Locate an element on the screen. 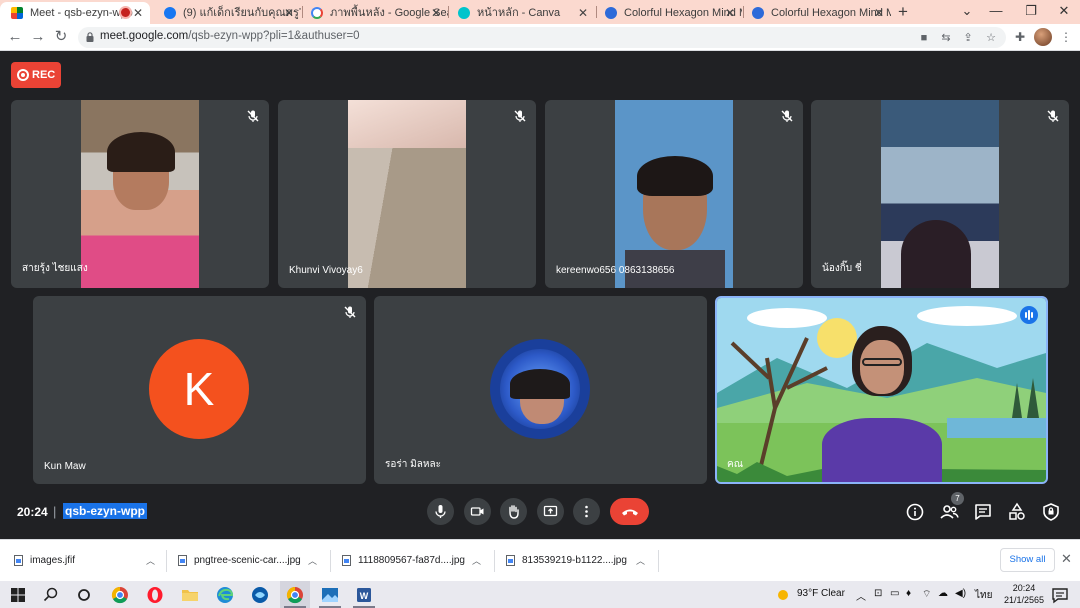 Image resolution: width=1080 pixels, height=608 pixels. tab-canva: หน้าหลัก - Canva ✕ is located at coordinates (521, 13).